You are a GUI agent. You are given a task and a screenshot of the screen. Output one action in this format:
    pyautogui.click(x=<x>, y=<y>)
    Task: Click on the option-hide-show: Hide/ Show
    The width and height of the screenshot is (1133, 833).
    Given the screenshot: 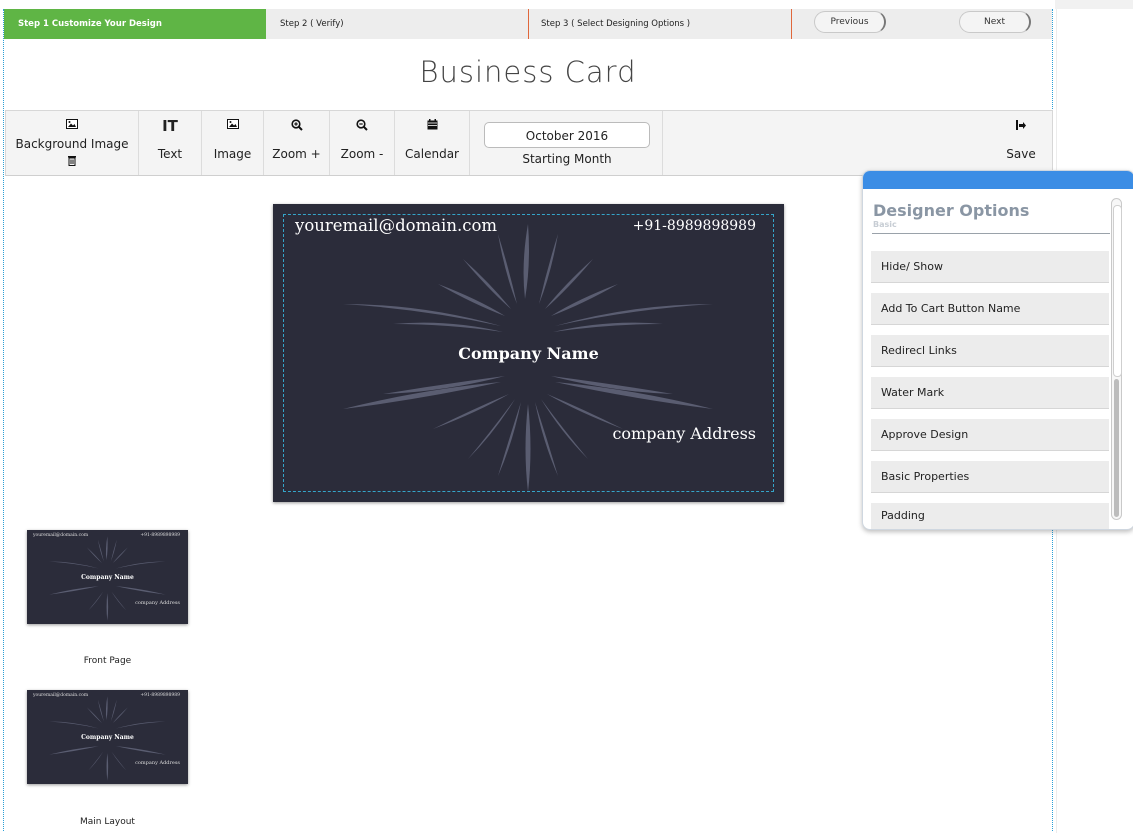 What is the action you would take?
    pyautogui.click(x=990, y=267)
    